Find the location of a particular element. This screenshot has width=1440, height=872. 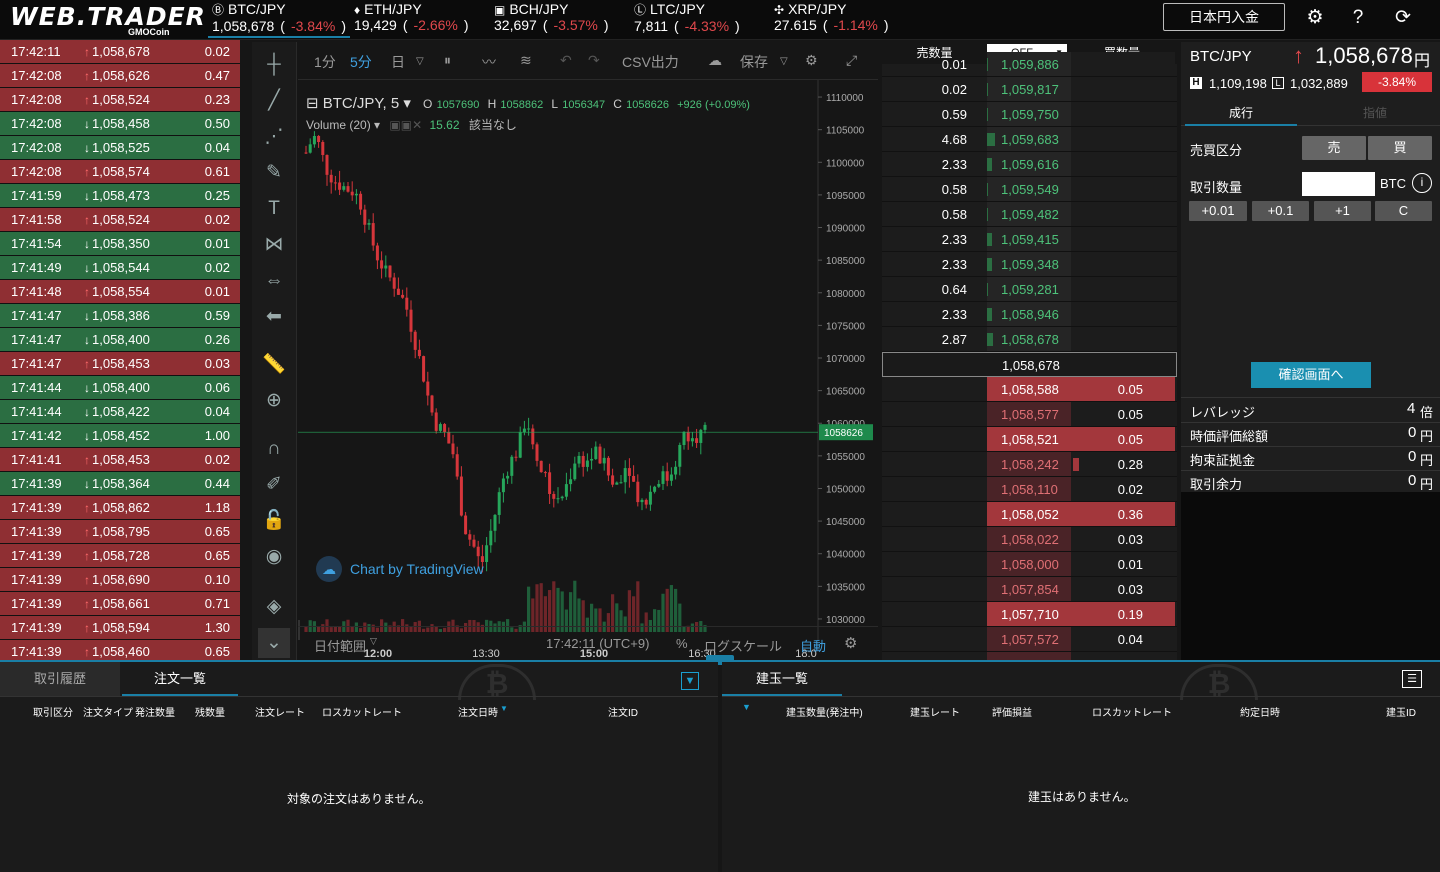

text-icon: T is located at coordinates (274, 209).